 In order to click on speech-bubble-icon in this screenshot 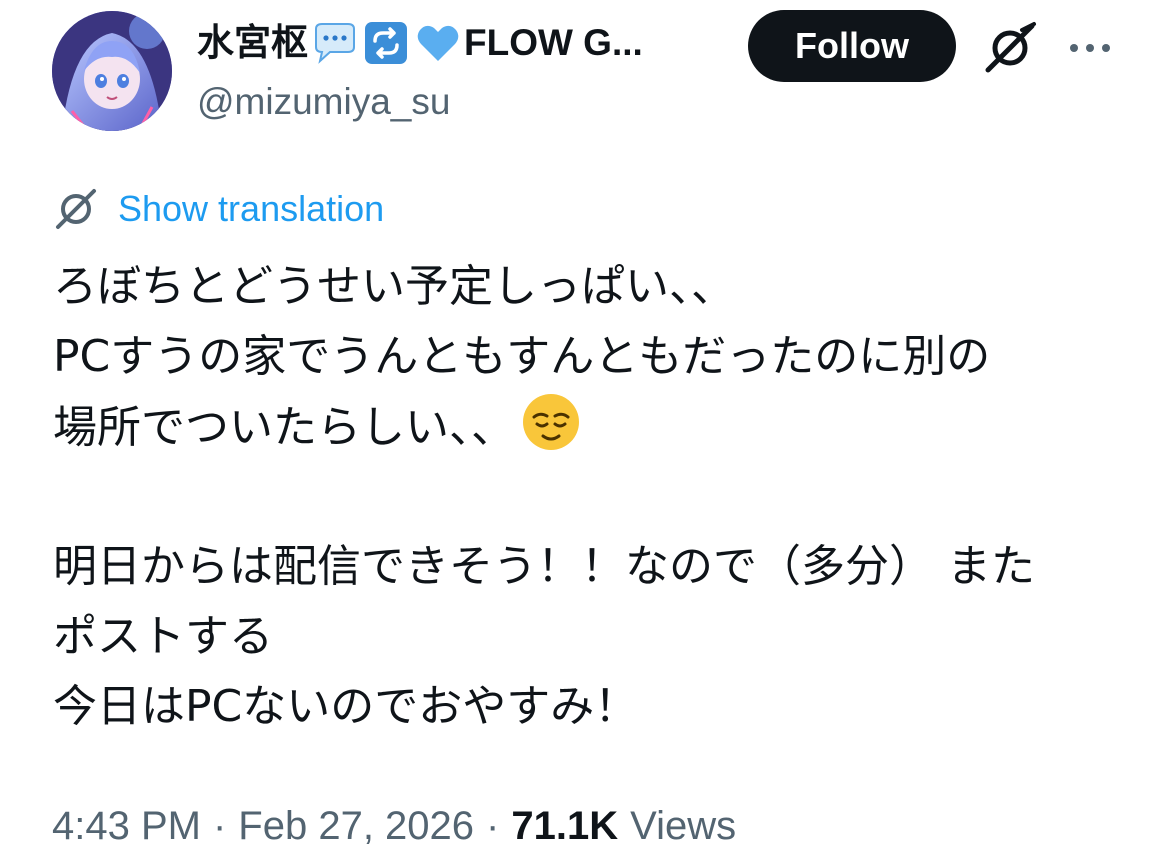, I will do `click(335, 43)`.